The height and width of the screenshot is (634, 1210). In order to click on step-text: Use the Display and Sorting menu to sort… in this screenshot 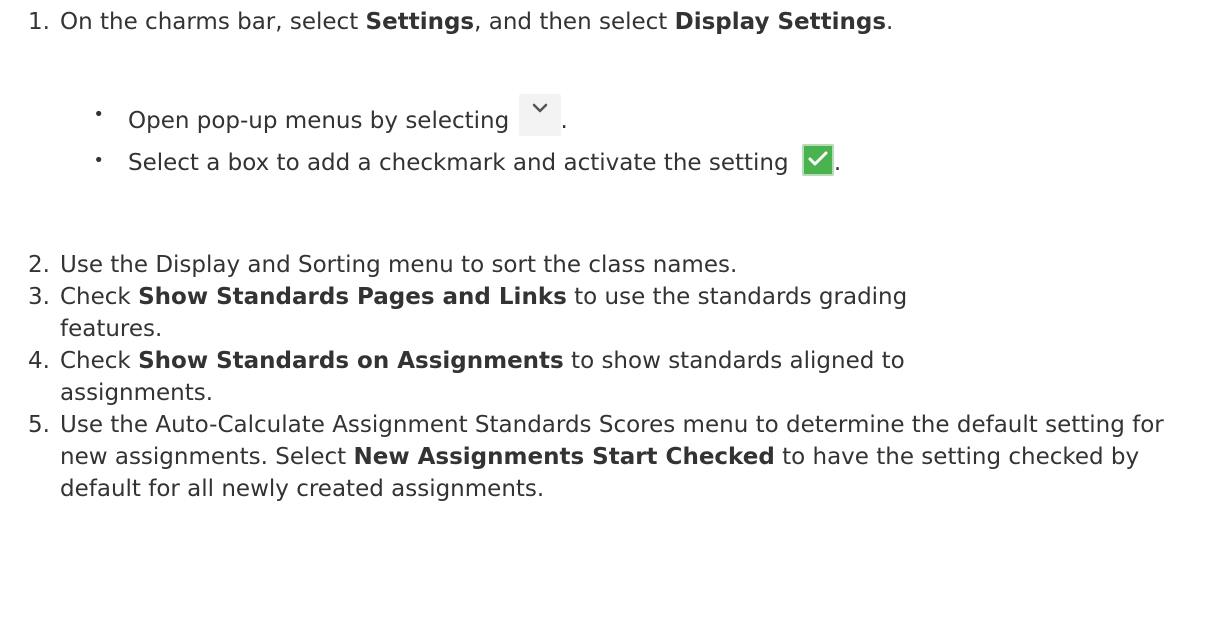, I will do `click(629, 265)`.